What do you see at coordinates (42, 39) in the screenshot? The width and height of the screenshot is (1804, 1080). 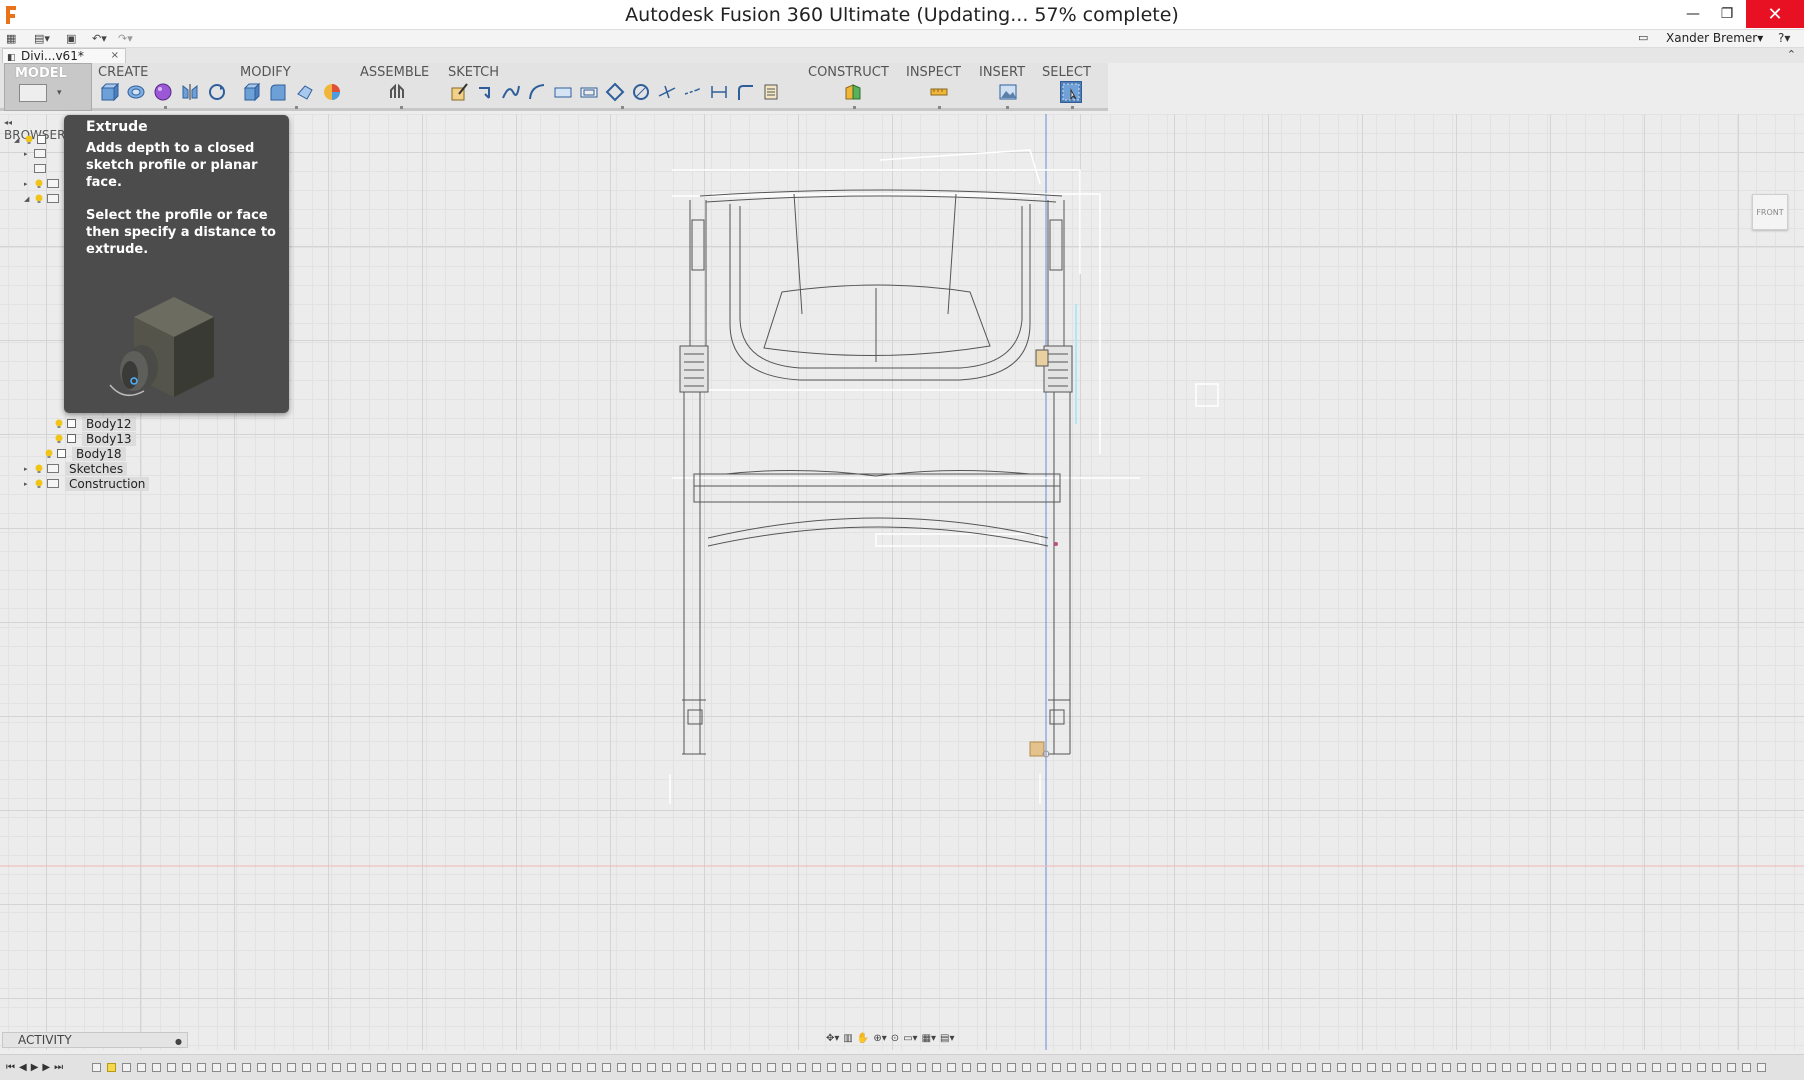 I see `file-icon: ▤▾` at bounding box center [42, 39].